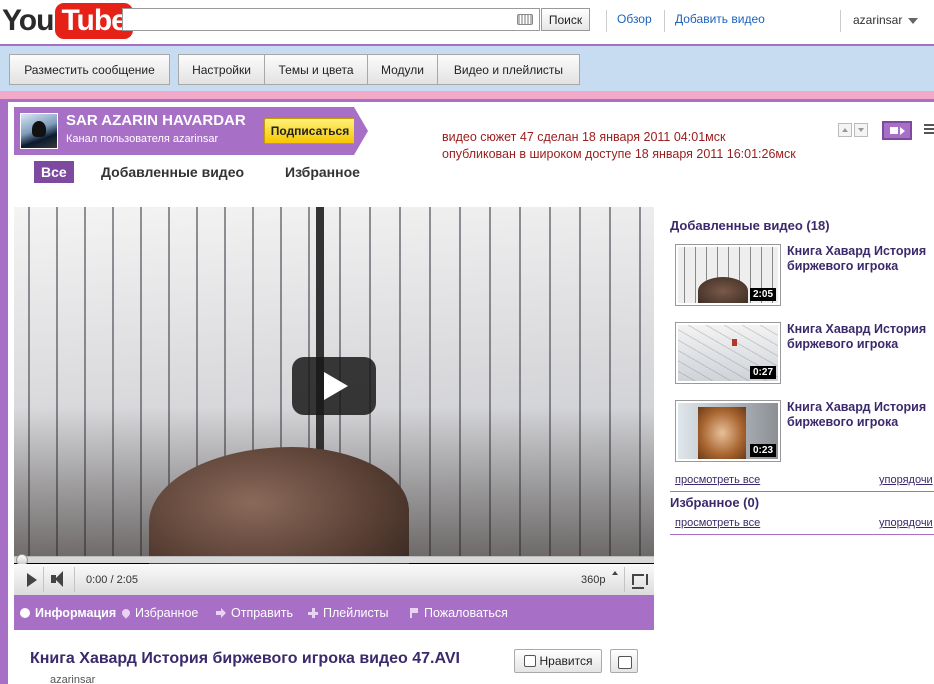 Image resolution: width=934 pixels, height=684 pixels. Describe the element at coordinates (361, 131) in the screenshot. I see `profile-arrow` at that location.